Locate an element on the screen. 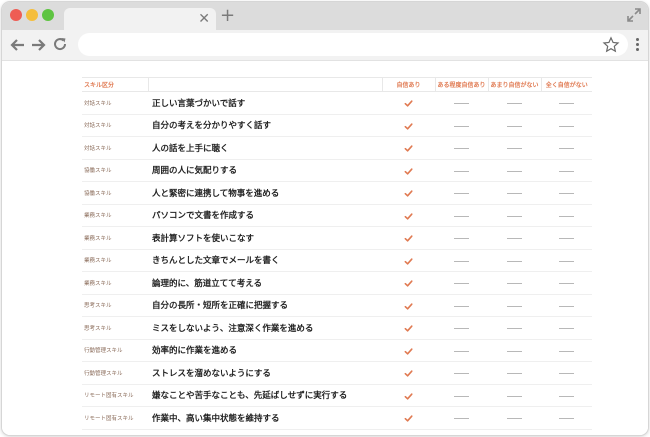  browser-tab: ✕ is located at coordinates (140, 19).